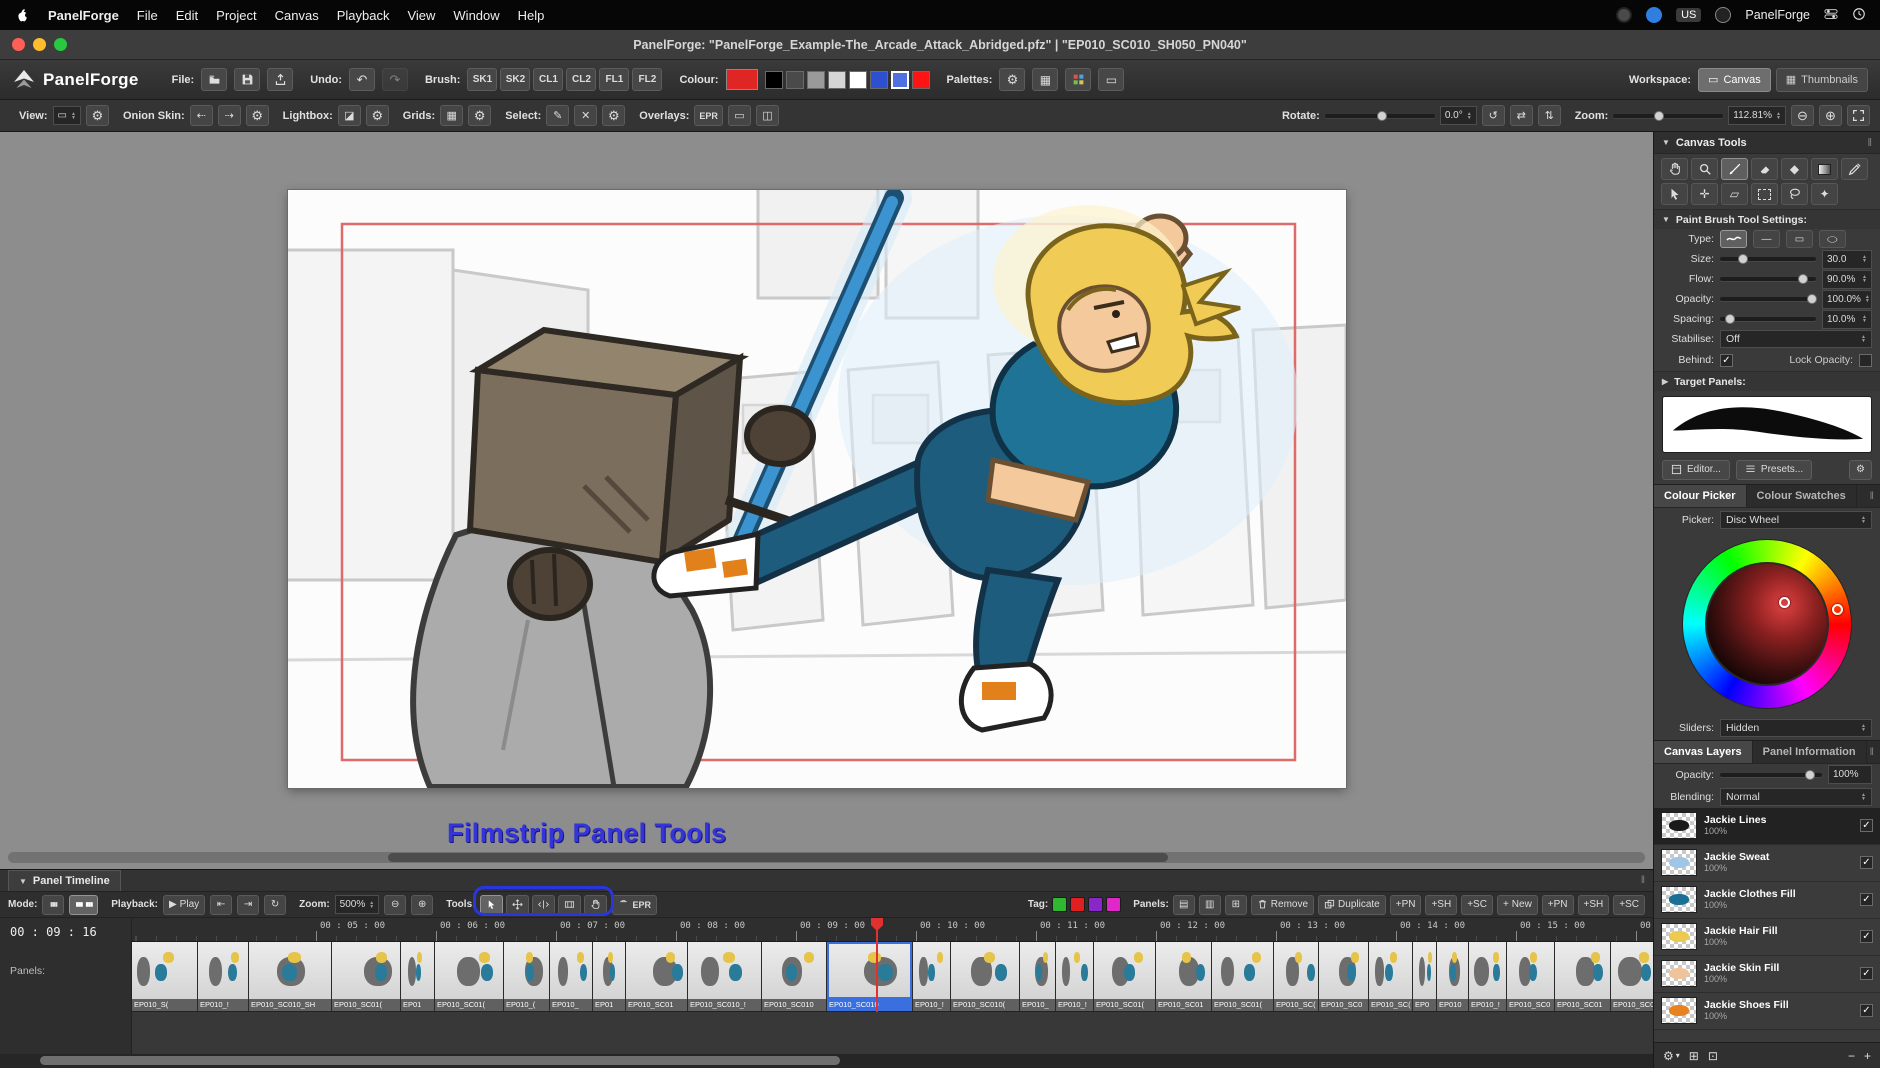 The height and width of the screenshot is (1068, 1880). What do you see at coordinates (1802, 115) in the screenshot?
I see `zoom-out-button: ⊖` at bounding box center [1802, 115].